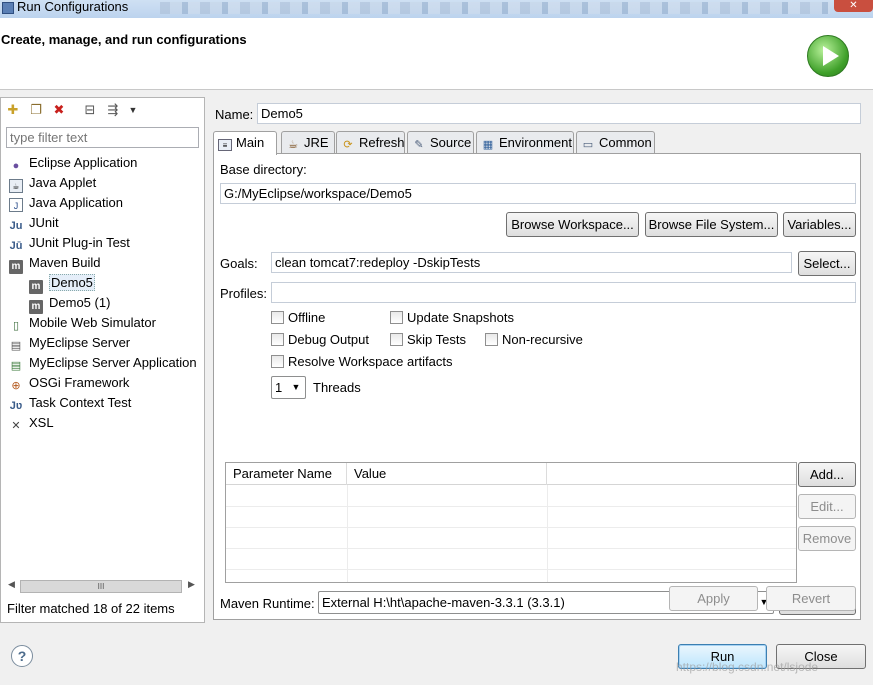  What do you see at coordinates (239, 263) in the screenshot?
I see `goals-label: Goals:` at bounding box center [239, 263].